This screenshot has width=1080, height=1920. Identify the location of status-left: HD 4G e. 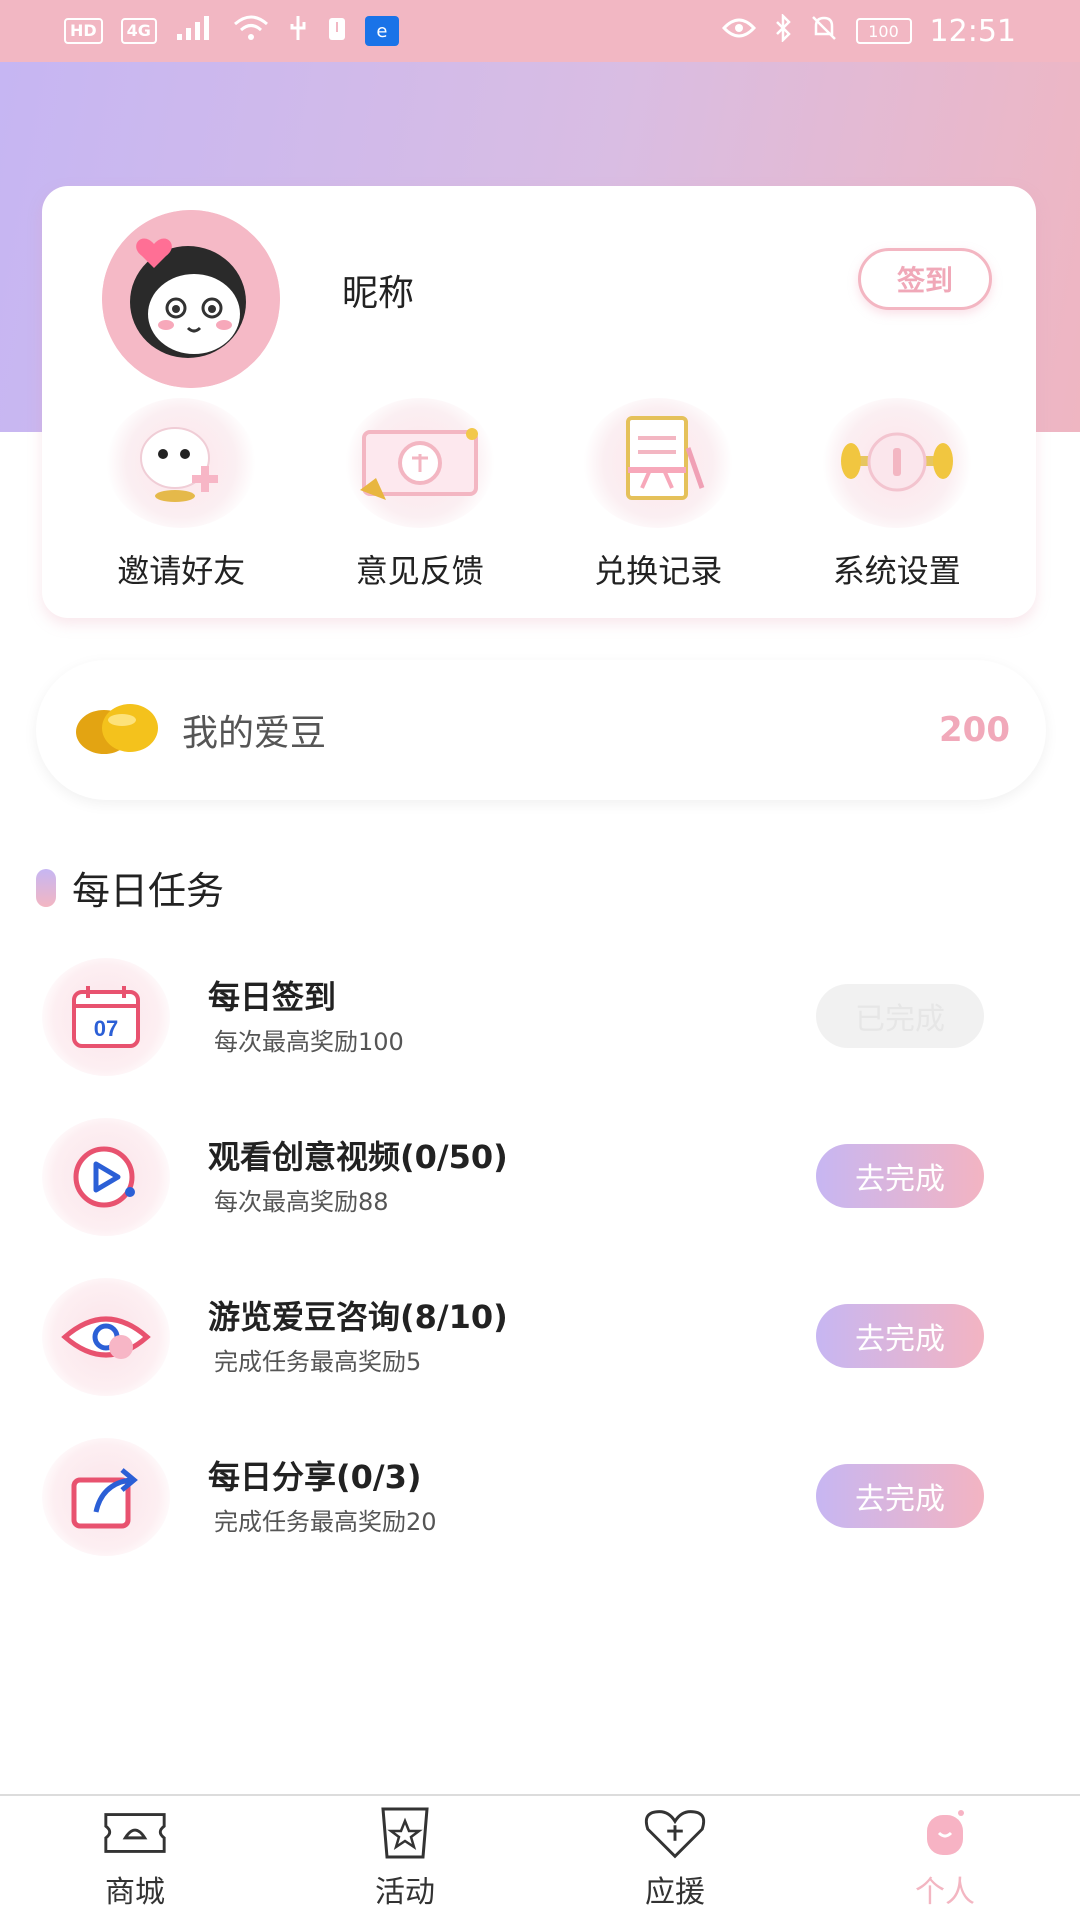
(231, 31).